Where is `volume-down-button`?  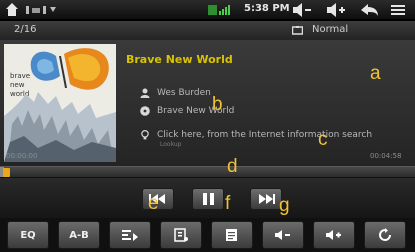
volume-down-button is located at coordinates (283, 235).